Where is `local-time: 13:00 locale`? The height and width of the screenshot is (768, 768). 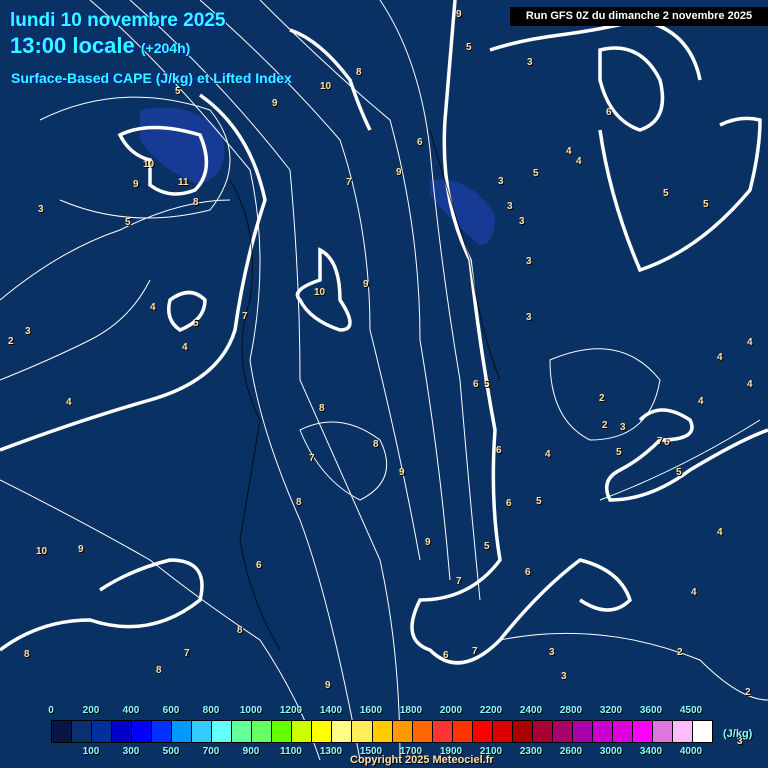 local-time: 13:00 locale is located at coordinates (72, 45).